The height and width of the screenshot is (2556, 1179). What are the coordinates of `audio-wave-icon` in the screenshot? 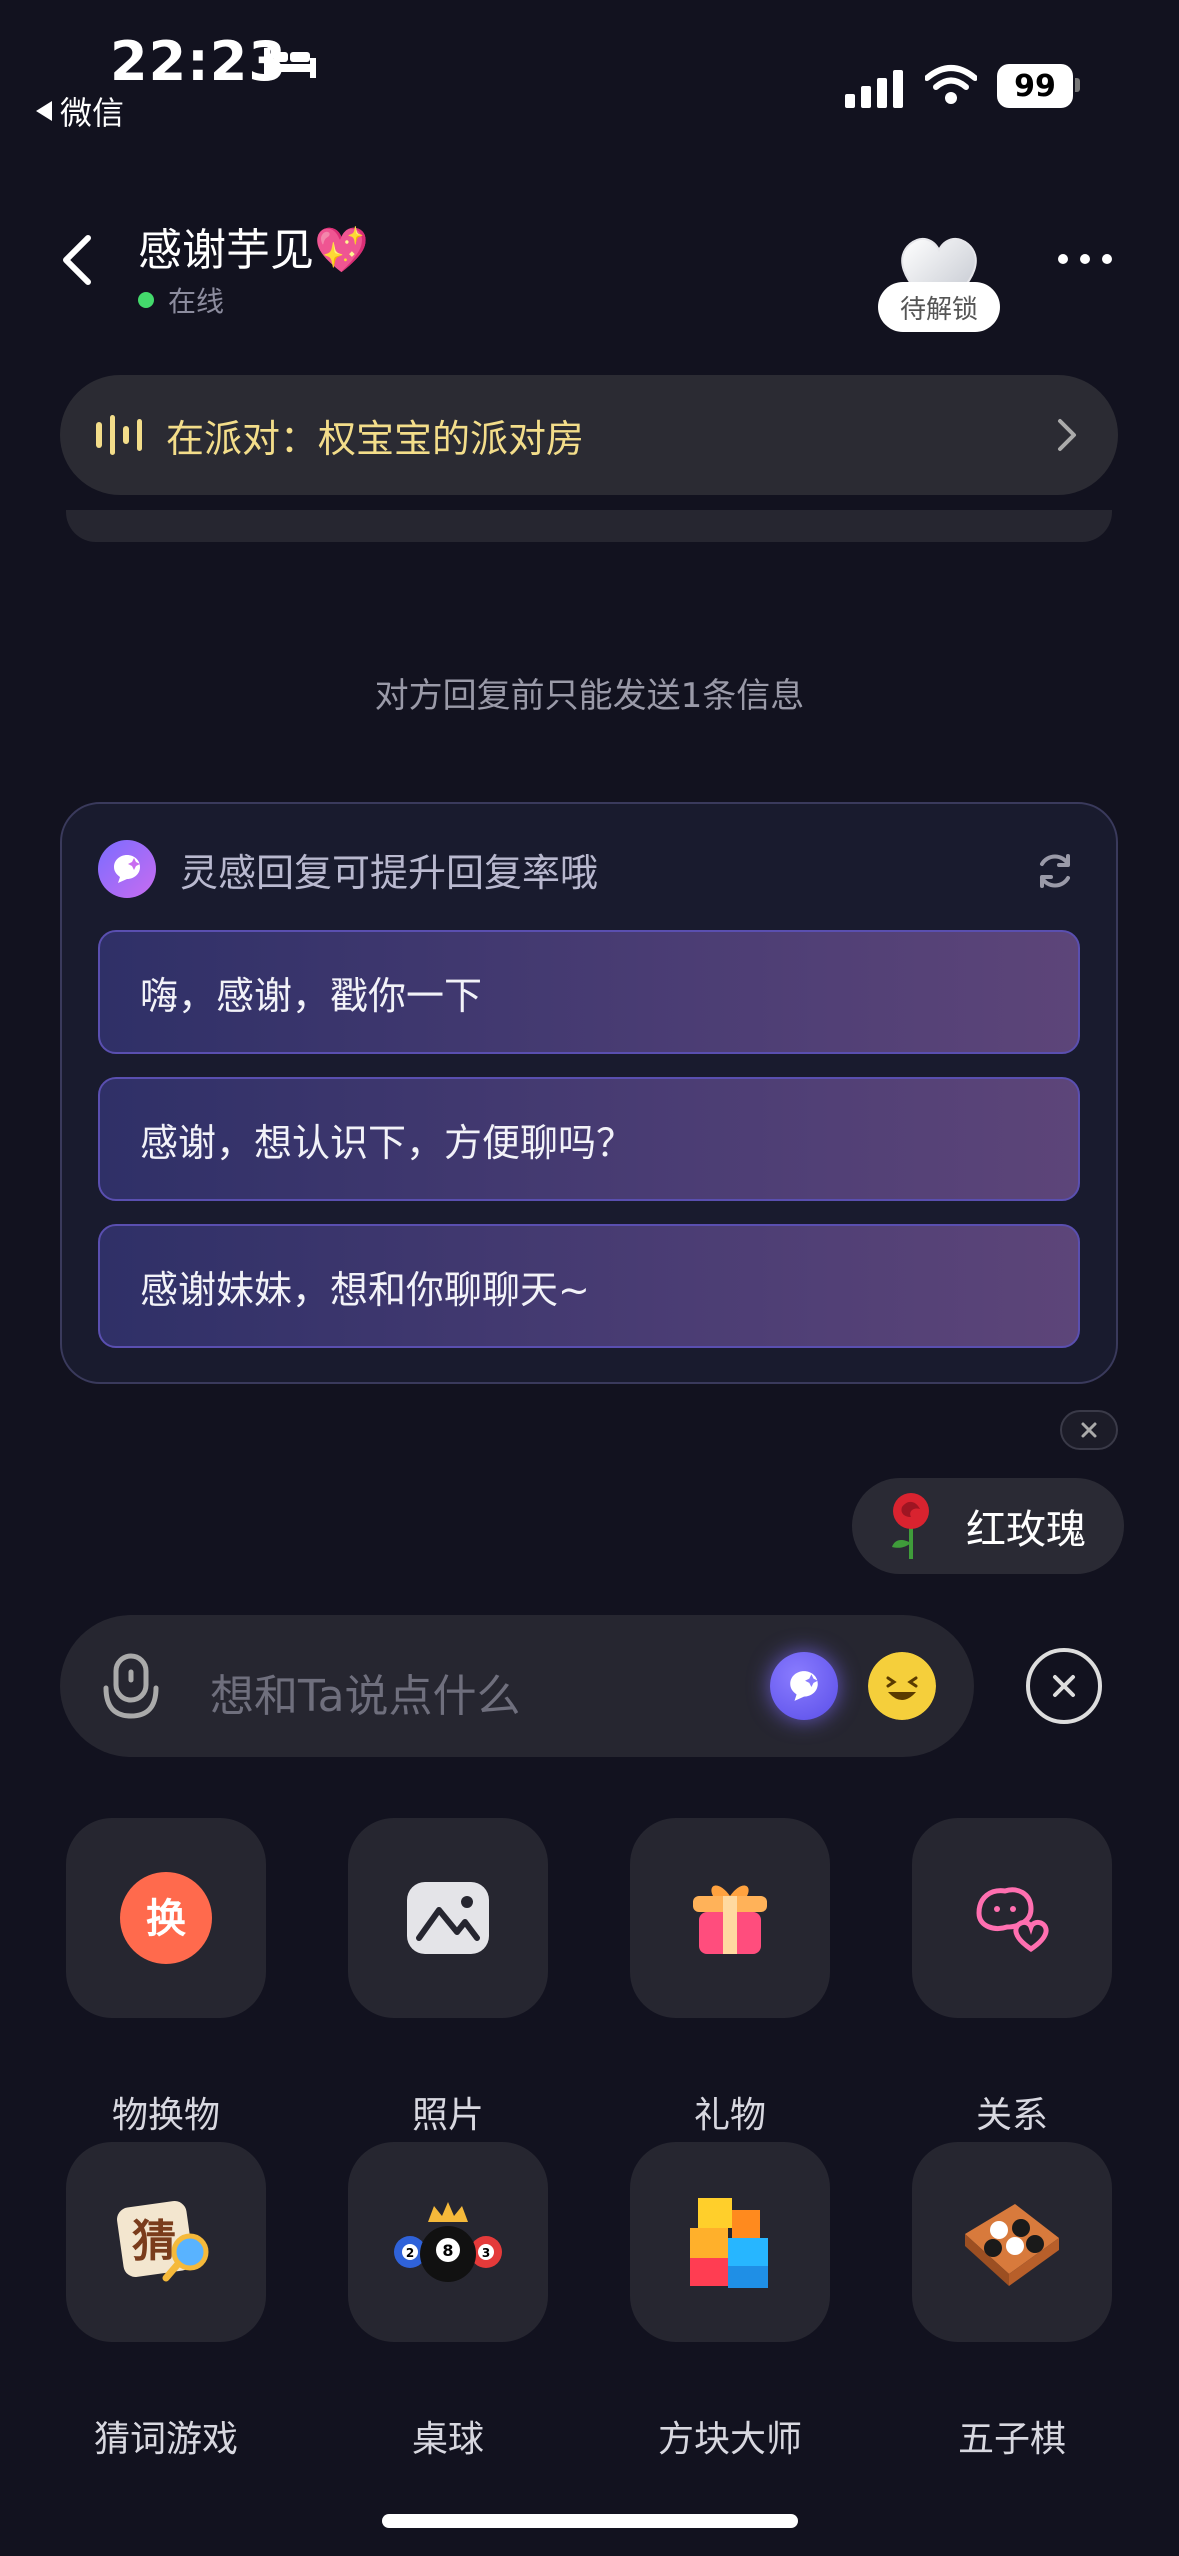 It's located at (119, 435).